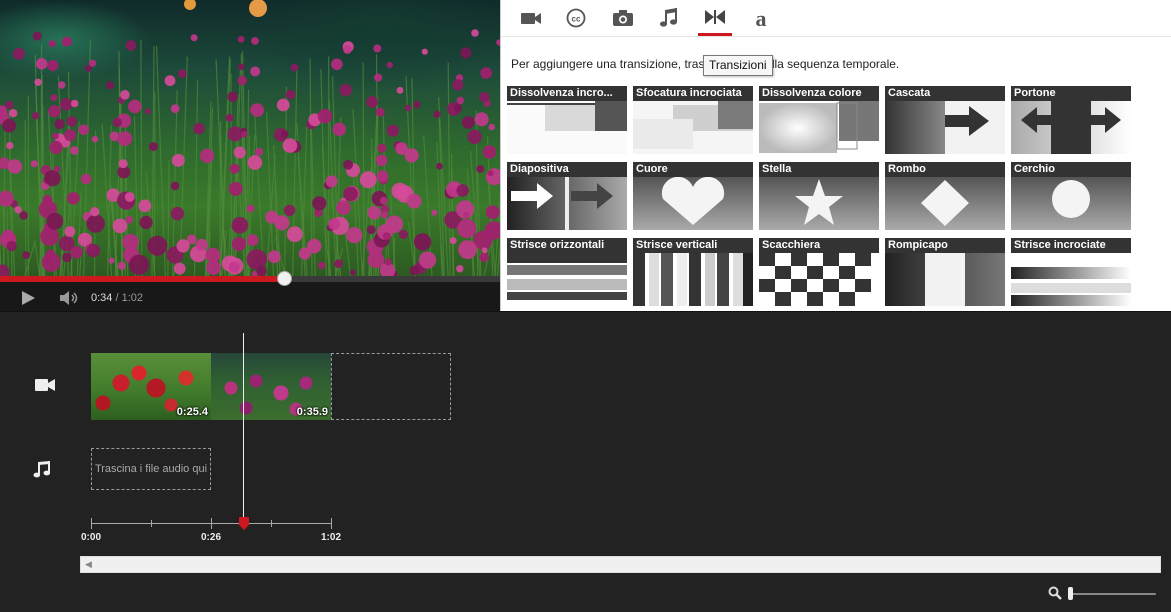 The height and width of the screenshot is (612, 1171). What do you see at coordinates (391, 386) in the screenshot?
I see `empty-clip-slot` at bounding box center [391, 386].